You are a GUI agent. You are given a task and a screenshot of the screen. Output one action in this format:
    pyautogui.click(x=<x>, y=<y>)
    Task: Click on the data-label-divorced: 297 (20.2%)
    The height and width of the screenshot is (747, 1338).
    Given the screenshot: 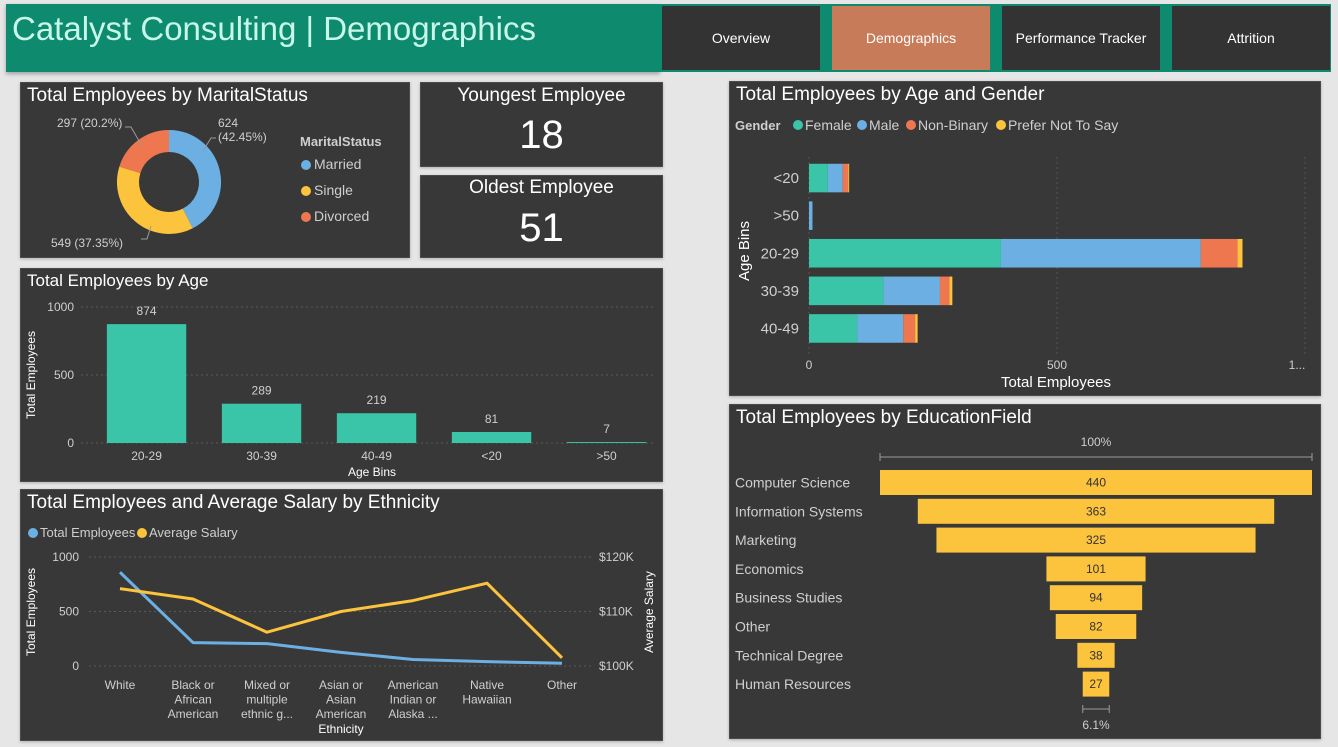 What is the action you would take?
    pyautogui.click(x=89, y=123)
    